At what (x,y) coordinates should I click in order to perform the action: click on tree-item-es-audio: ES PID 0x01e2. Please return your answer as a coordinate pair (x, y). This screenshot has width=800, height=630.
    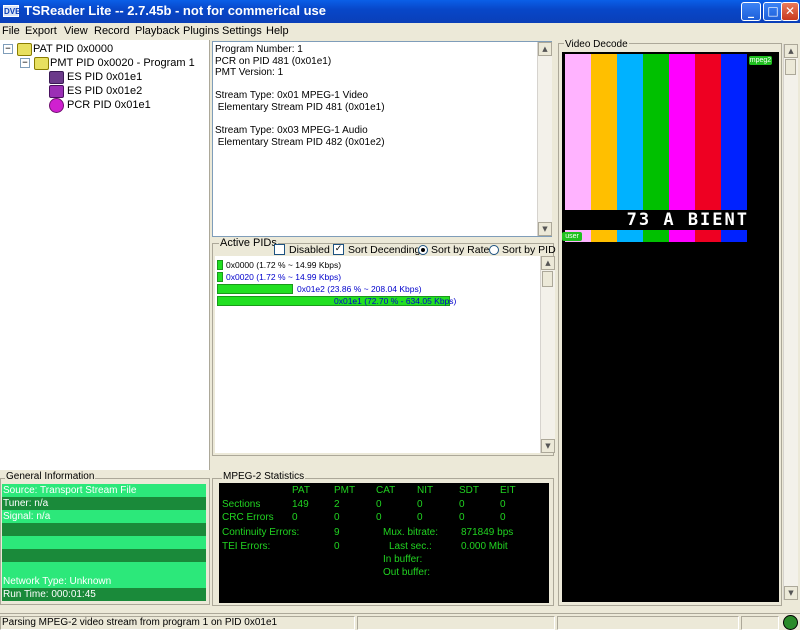
    Looking at the image, I should click on (104, 91).